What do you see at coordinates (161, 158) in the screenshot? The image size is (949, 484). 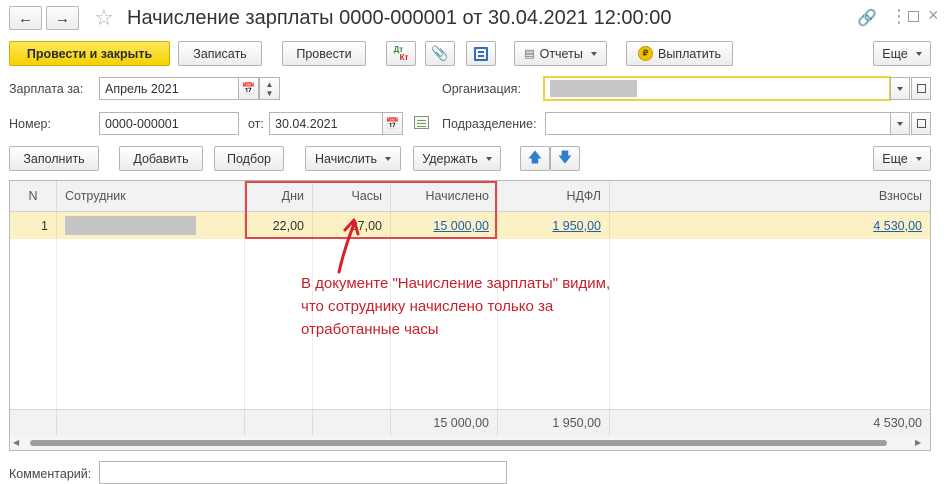 I see `add-button: Добавить` at bounding box center [161, 158].